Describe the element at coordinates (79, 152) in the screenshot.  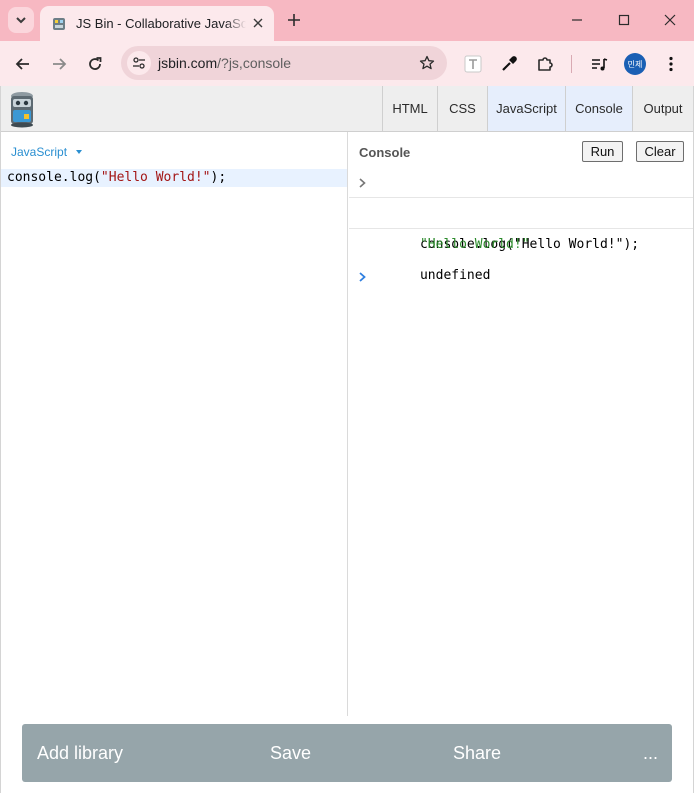
I see `caret-down-icon` at that location.